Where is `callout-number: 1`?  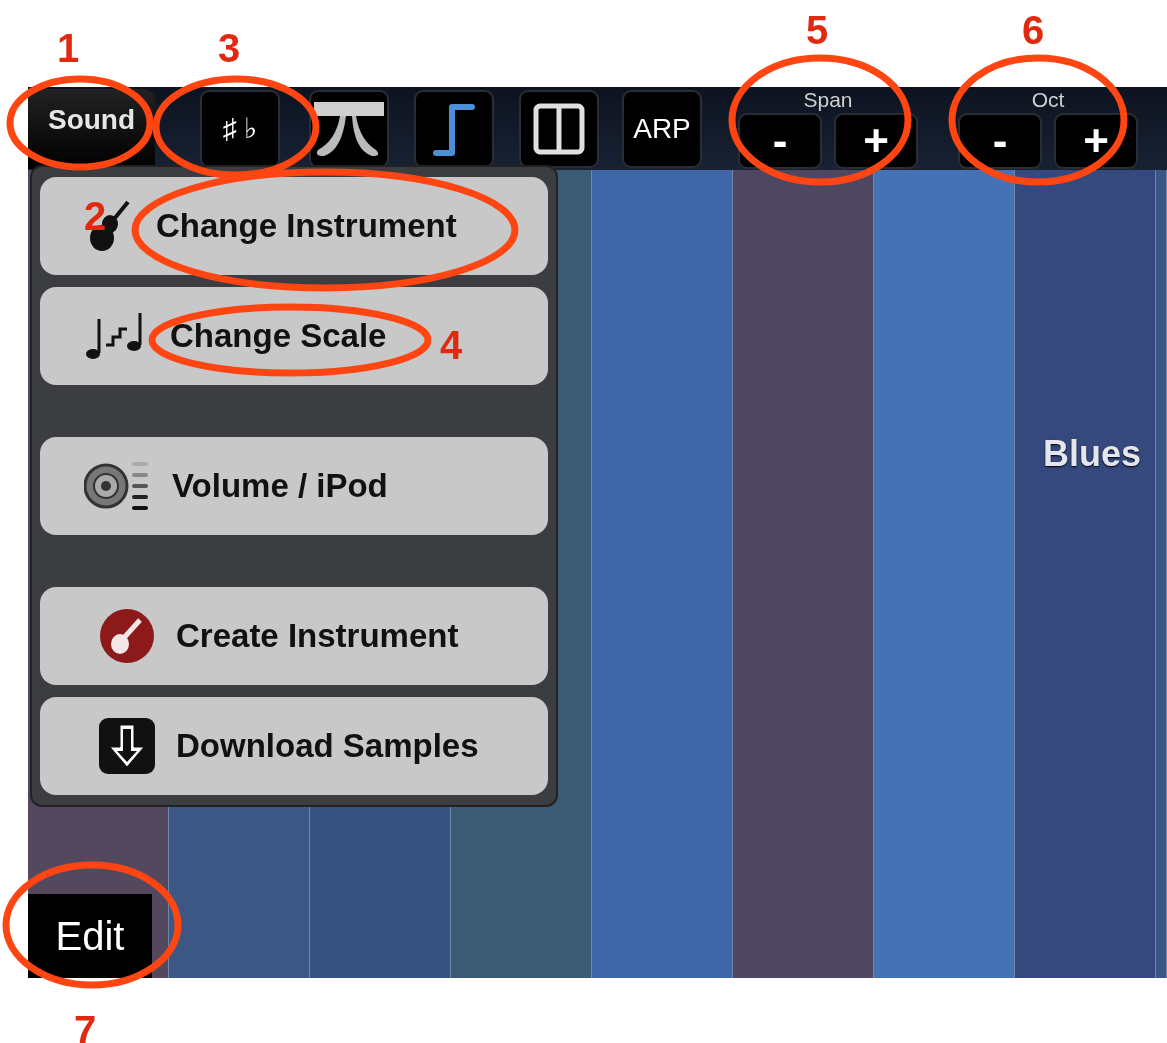
callout-number: 1 is located at coordinates (68, 48).